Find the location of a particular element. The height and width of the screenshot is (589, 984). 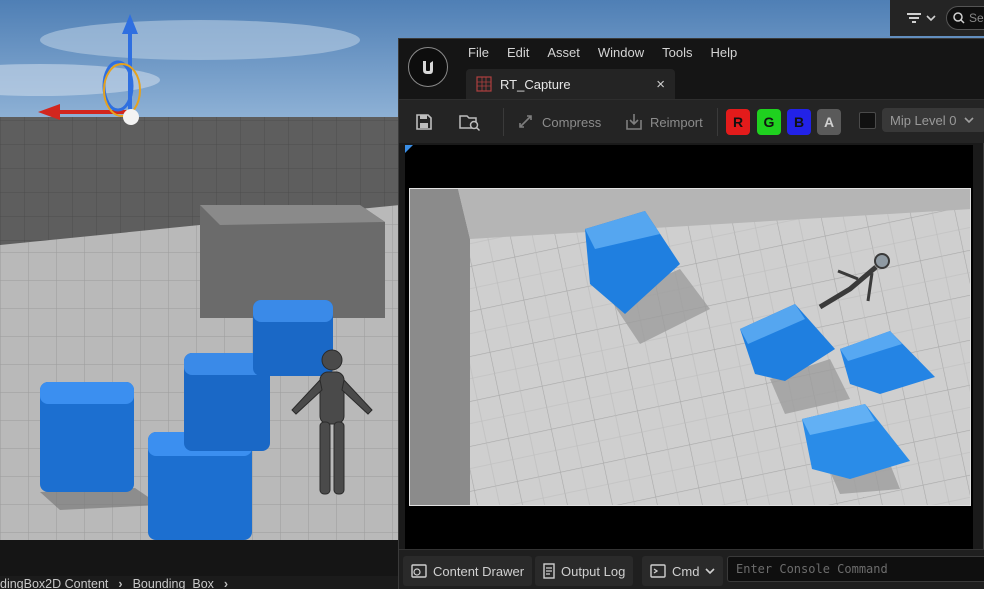

browse-to-asset-button is located at coordinates (470, 122).